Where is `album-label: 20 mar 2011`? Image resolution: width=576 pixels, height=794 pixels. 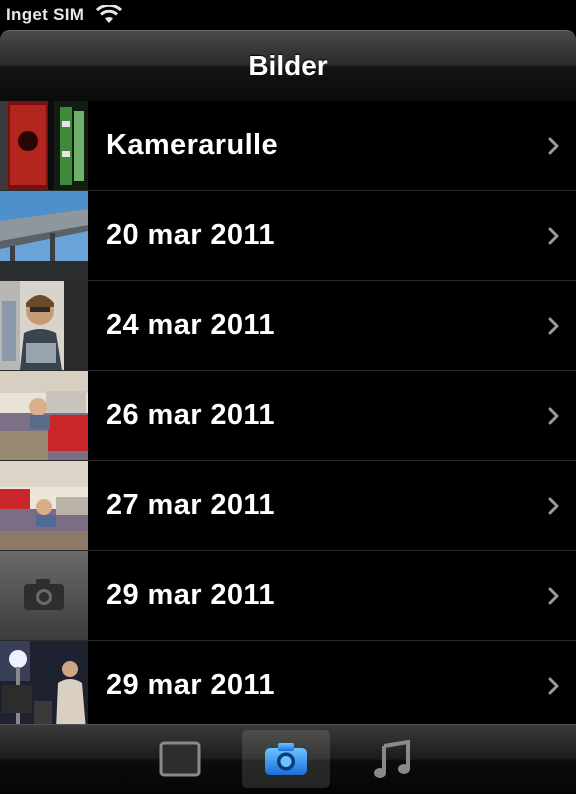 album-label: 20 mar 2011 is located at coordinates (190, 235).